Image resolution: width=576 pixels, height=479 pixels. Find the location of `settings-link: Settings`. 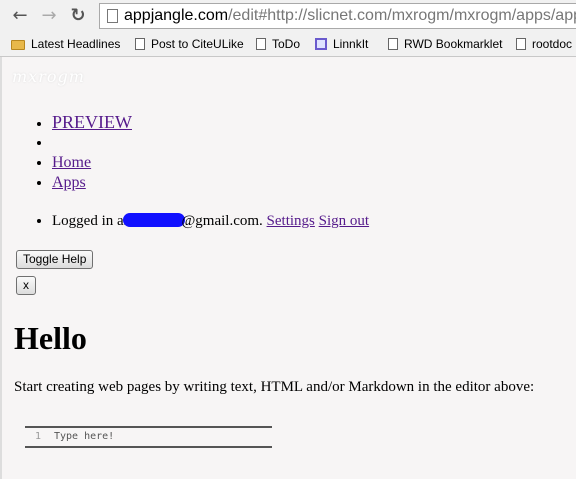

settings-link: Settings is located at coordinates (291, 221).